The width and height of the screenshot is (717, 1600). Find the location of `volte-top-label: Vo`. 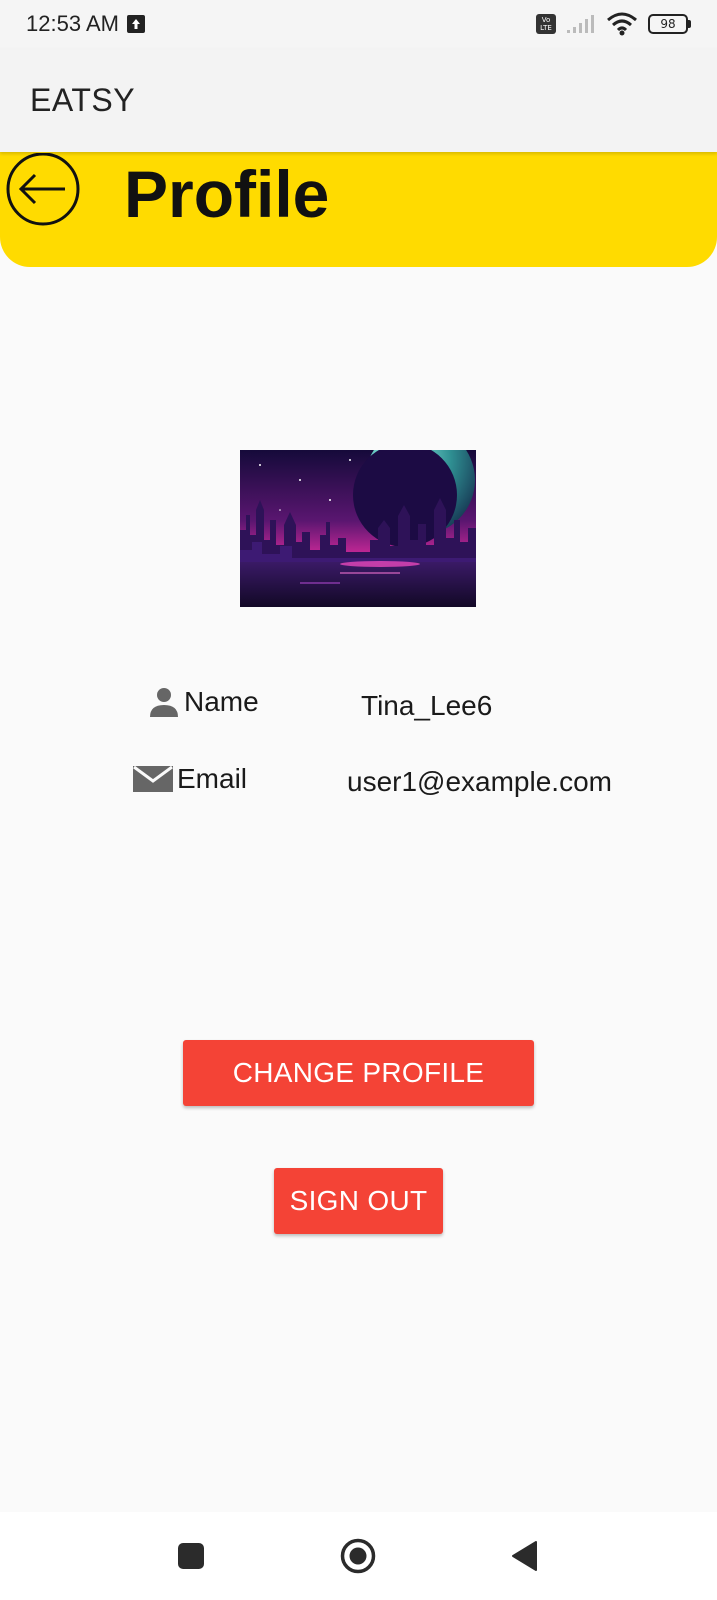

volte-top-label: Vo is located at coordinates (546, 20).